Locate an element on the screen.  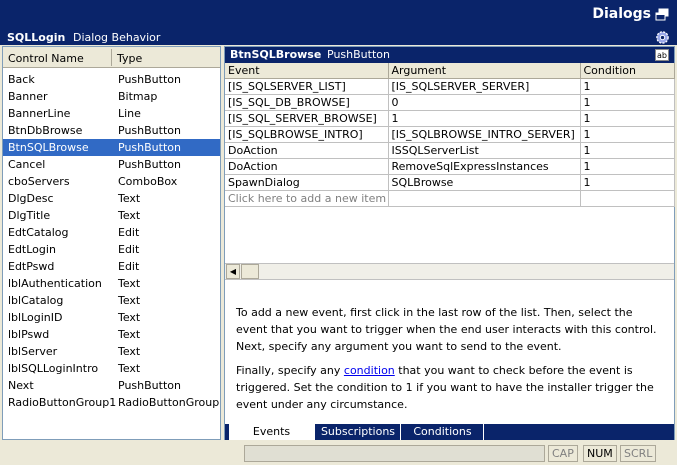
list-item: lblPswd Text is located at coordinates (111, 334).